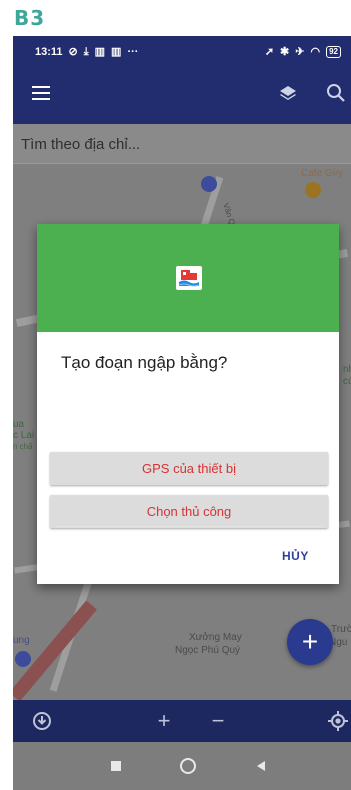  I want to click on status-left: 13:11 ⊘ ⤓ ▥ ▥ ···, so click(86, 52).